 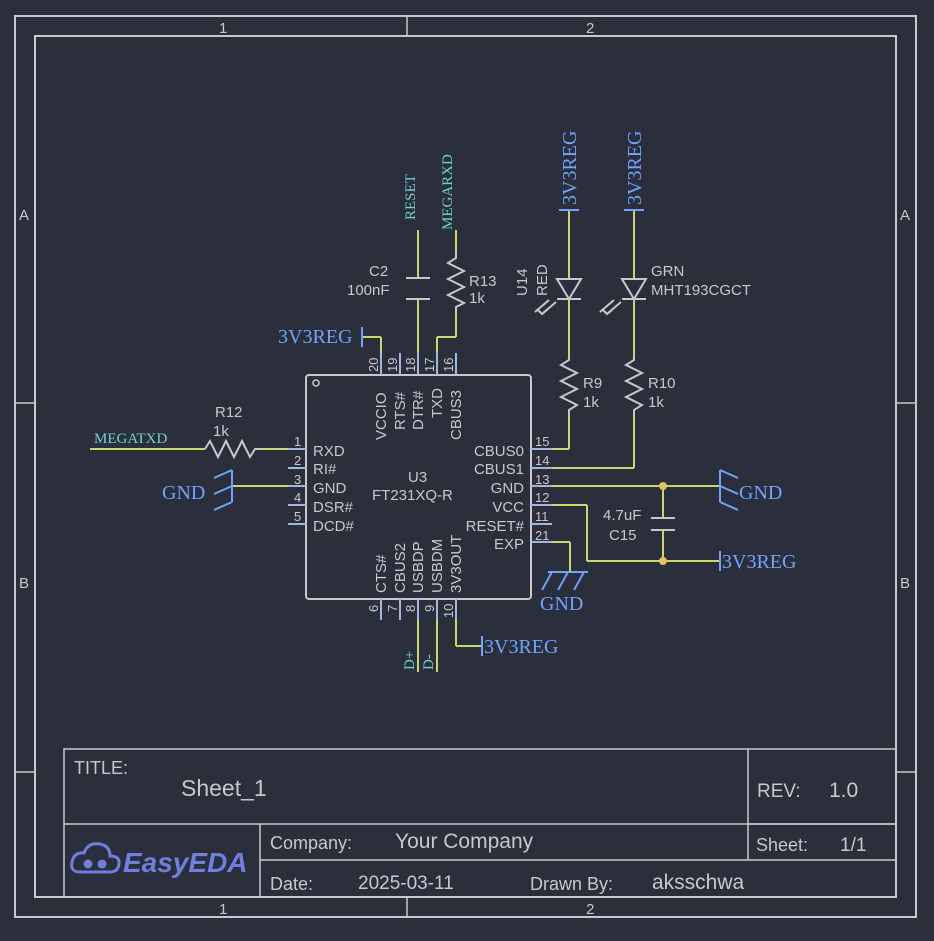 I want to click on r12-value: 1k, so click(x=221, y=431).